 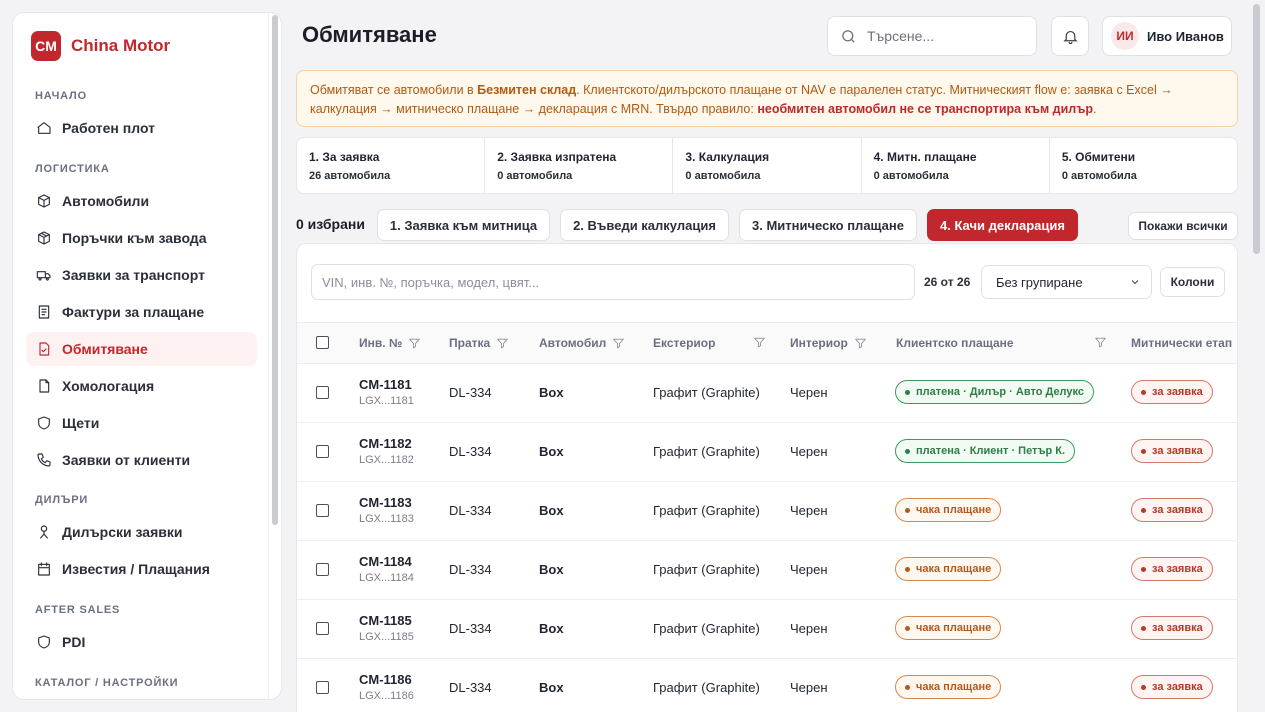 I want to click on shield-icon, so click(x=44, y=642).